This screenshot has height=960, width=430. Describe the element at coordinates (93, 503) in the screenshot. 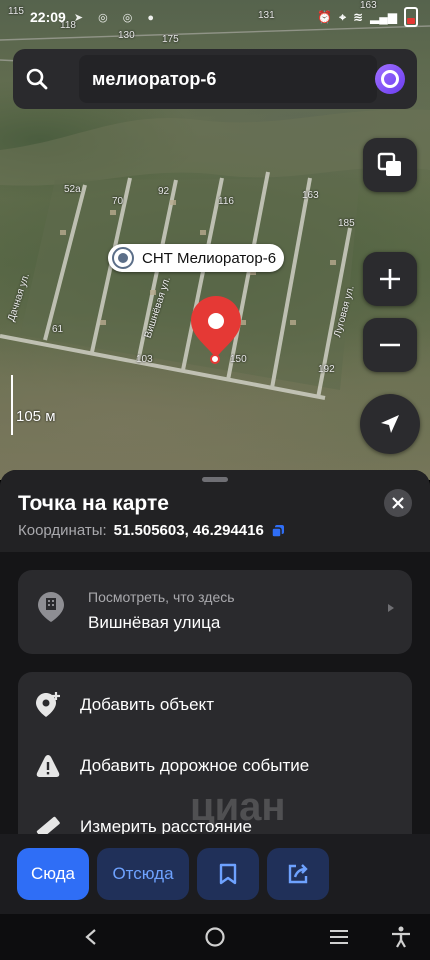

I see `sheet-title: Точка на карте` at that location.